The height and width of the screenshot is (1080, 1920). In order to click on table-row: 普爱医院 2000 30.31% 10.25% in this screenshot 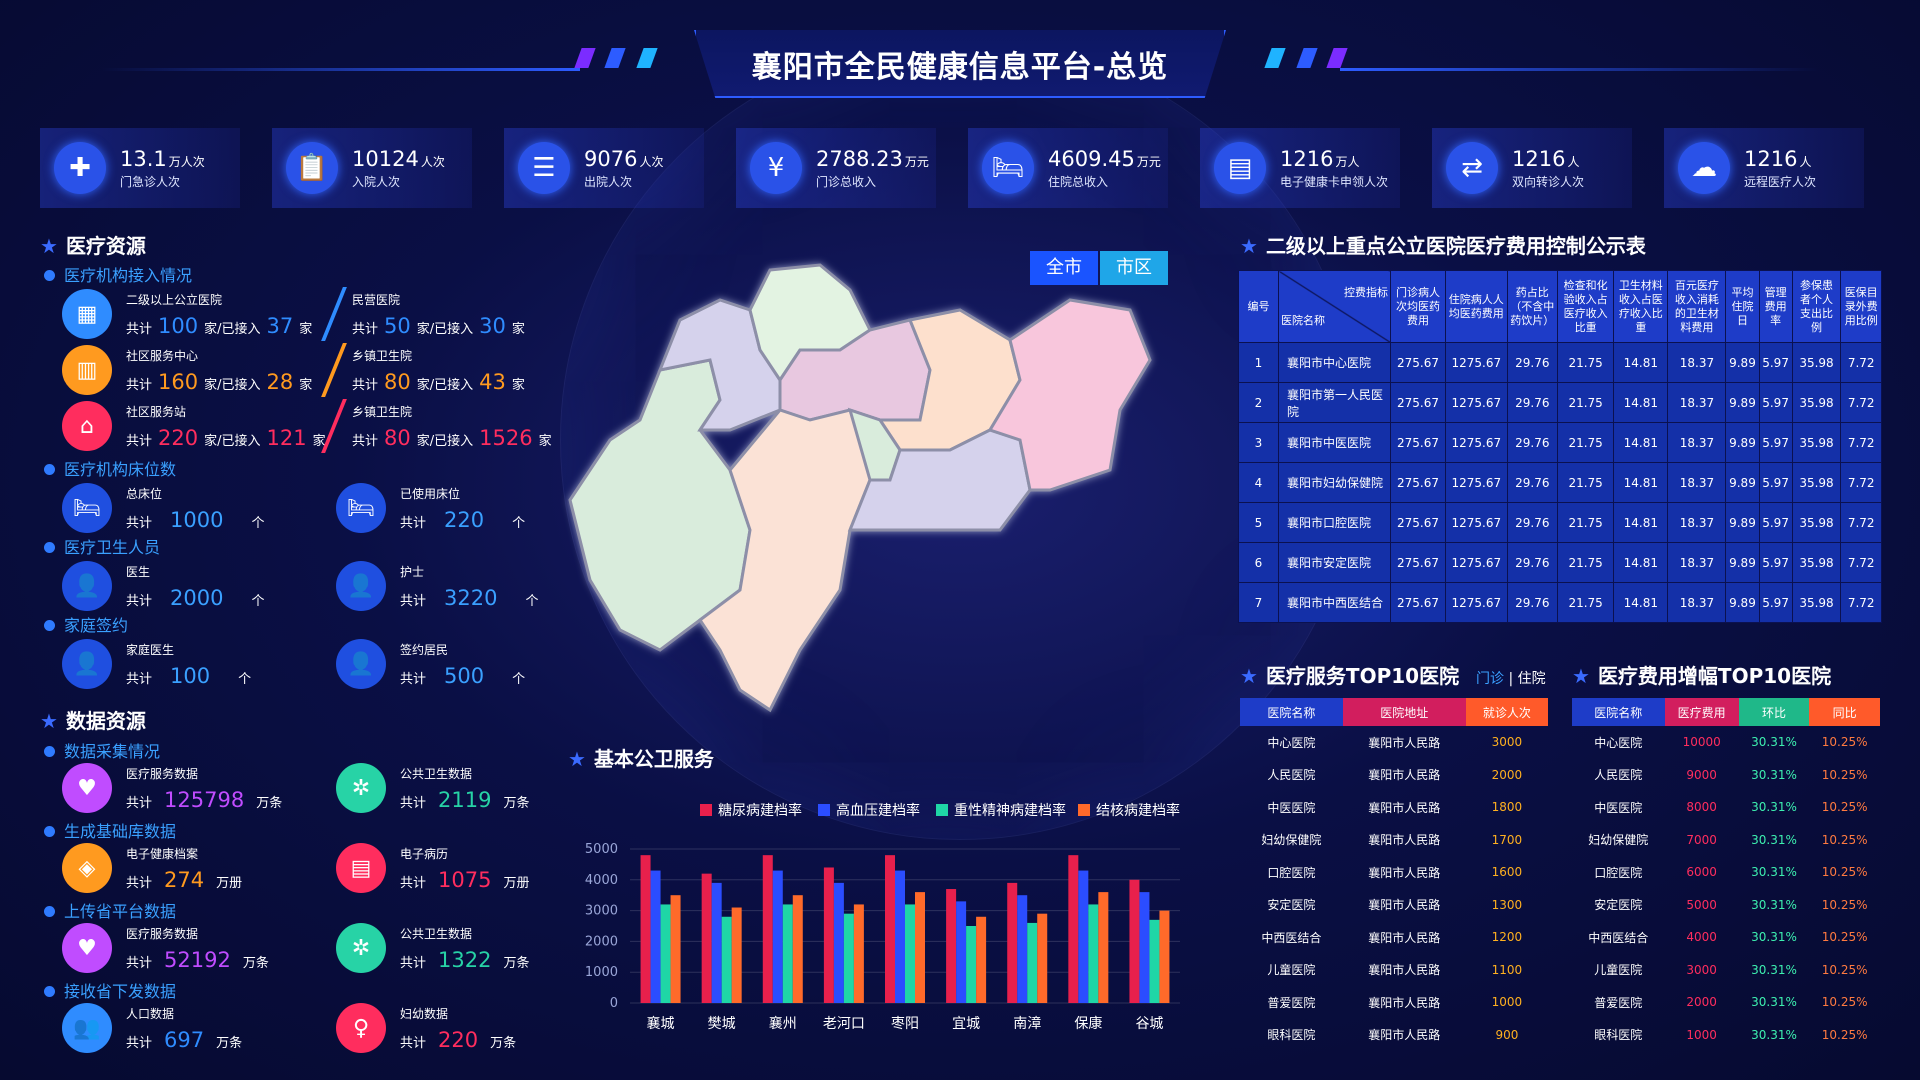, I will do `click(1726, 1002)`.